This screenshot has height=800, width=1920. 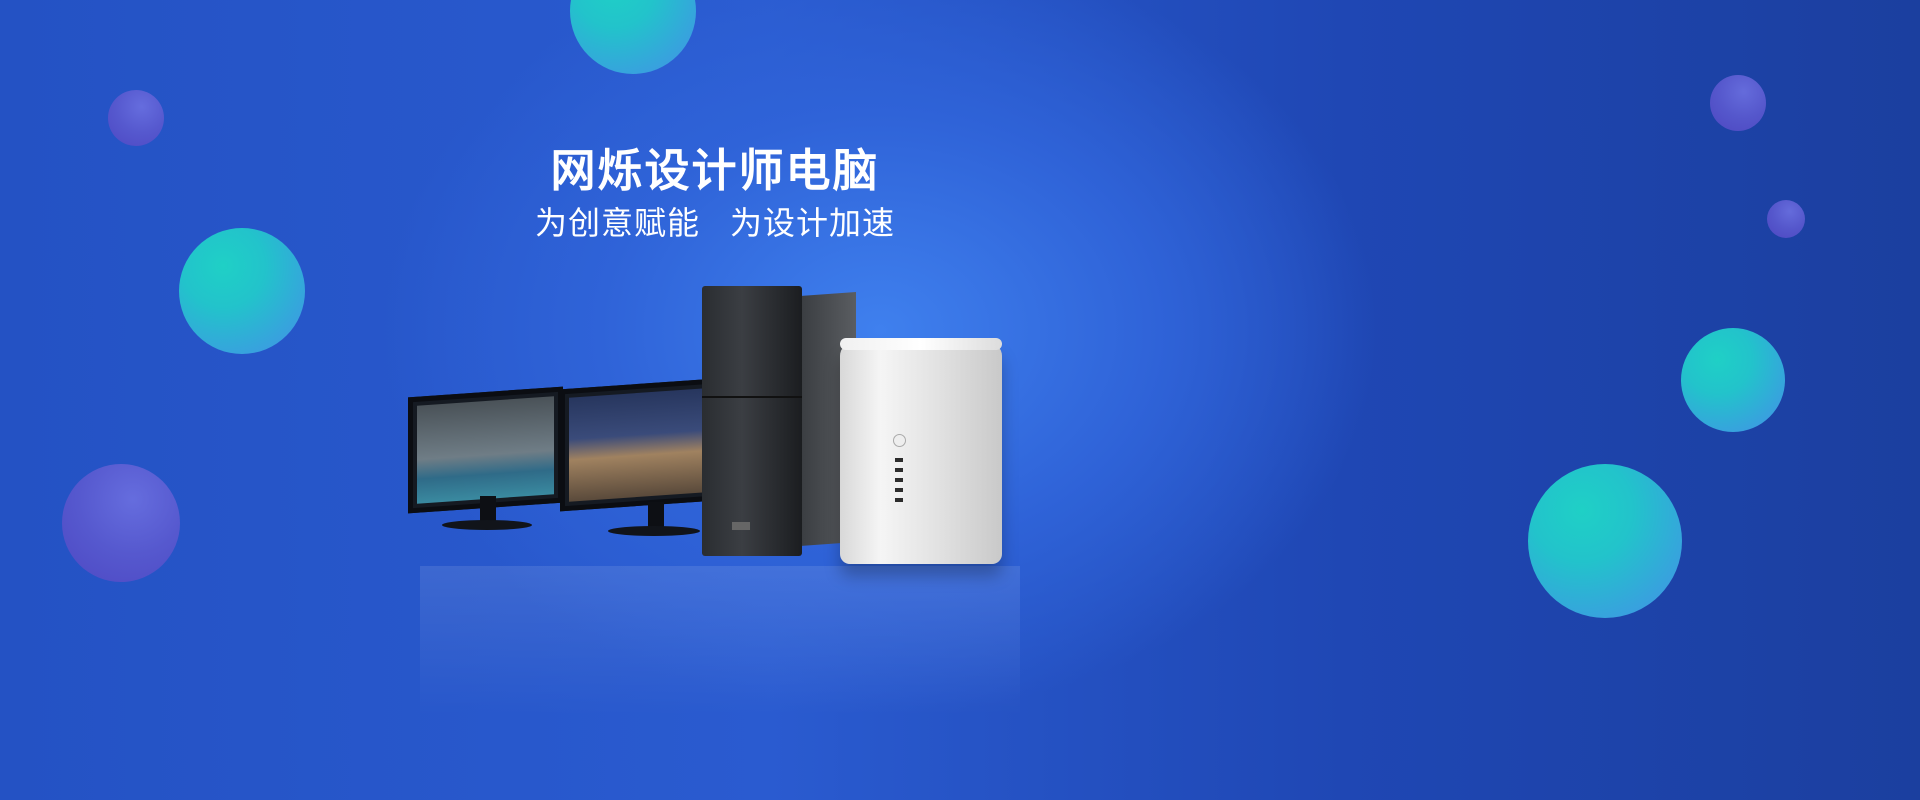 What do you see at coordinates (899, 440) in the screenshot?
I see `power-button-icon` at bounding box center [899, 440].